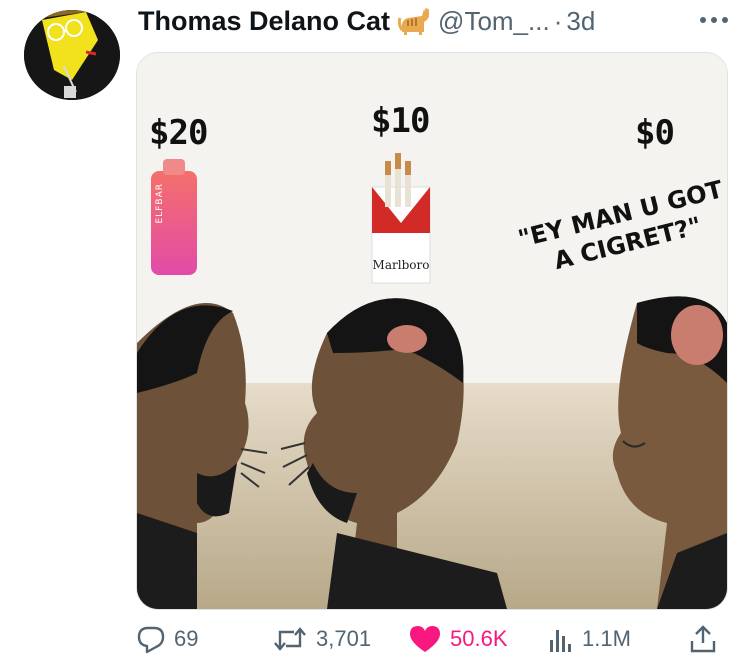  Describe the element at coordinates (375, 639) in the screenshot. I see `tweet-actions: 69 3,701 50.6K 1.1M` at that location.